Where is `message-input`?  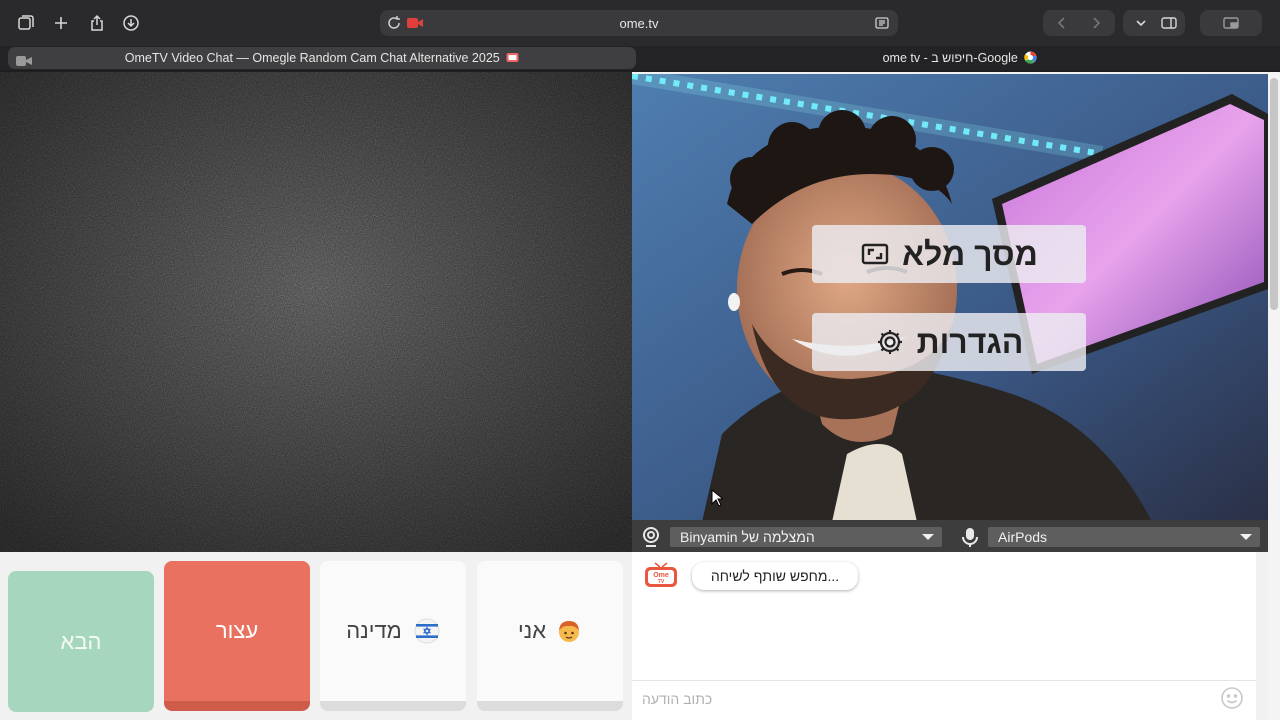 message-input is located at coordinates (697, 699).